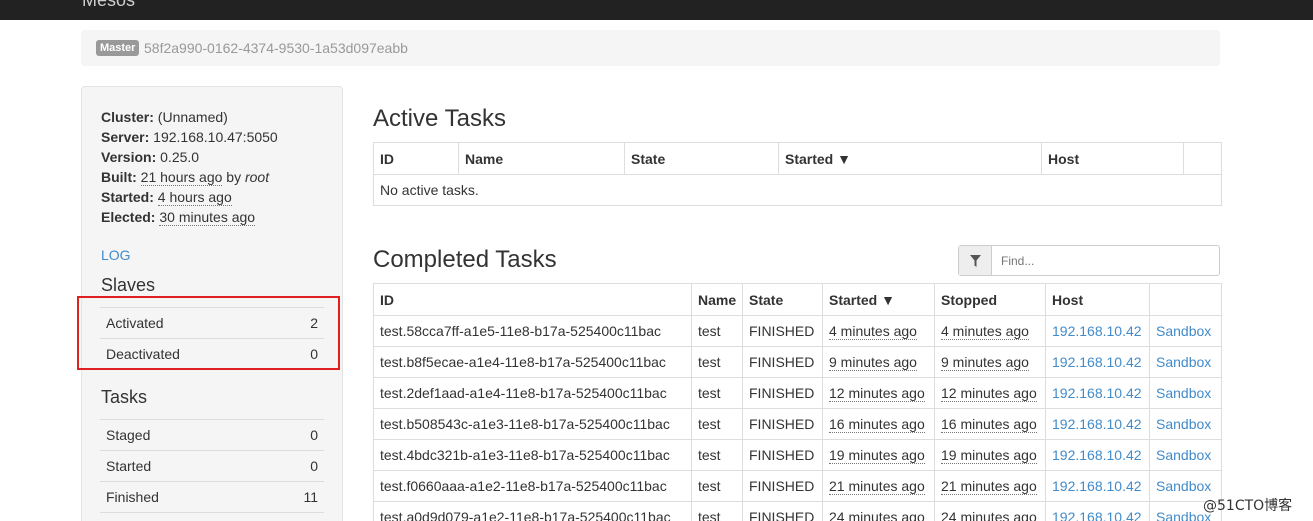  Describe the element at coordinates (797, 190) in the screenshot. I see `empty-message: No active tasks.` at that location.